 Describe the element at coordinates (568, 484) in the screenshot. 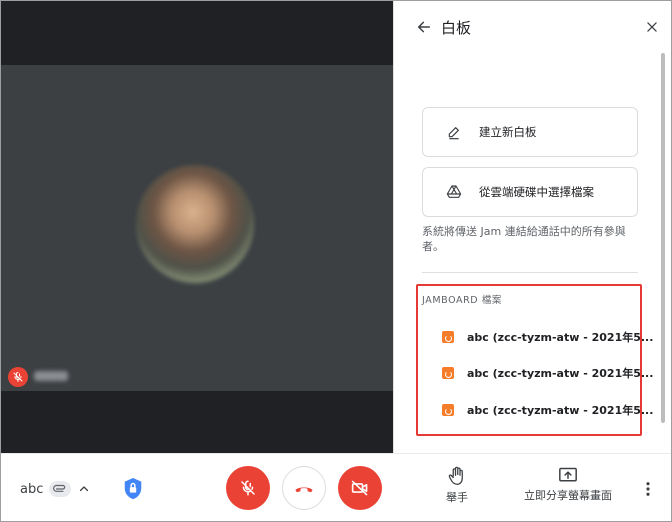

I see `present-now-button: 立即分享螢幕畫面` at that location.